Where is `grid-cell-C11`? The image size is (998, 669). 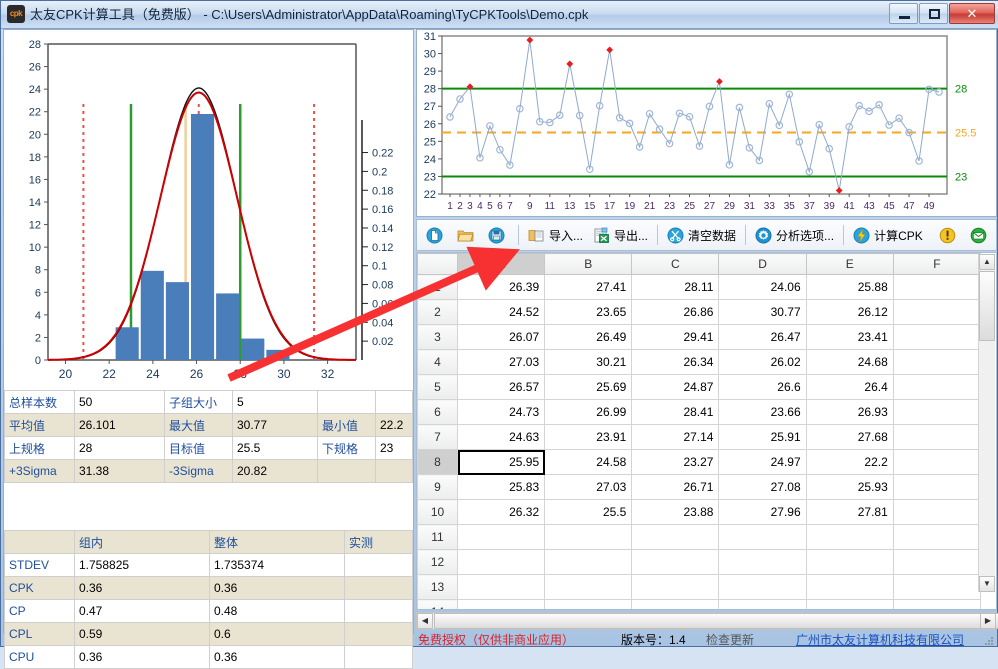
grid-cell-C11 is located at coordinates (675, 537).